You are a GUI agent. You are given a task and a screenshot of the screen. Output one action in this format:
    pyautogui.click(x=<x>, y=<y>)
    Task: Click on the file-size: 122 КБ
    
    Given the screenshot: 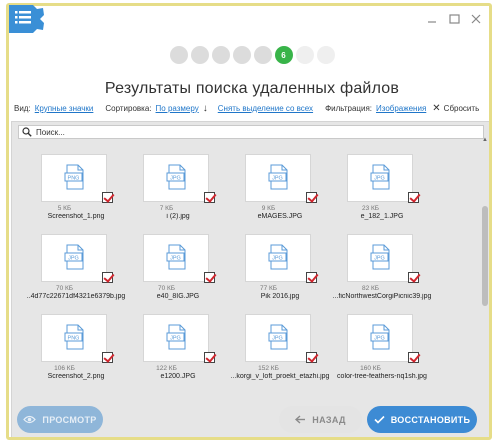 What is the action you would take?
    pyautogui.click(x=166, y=368)
    